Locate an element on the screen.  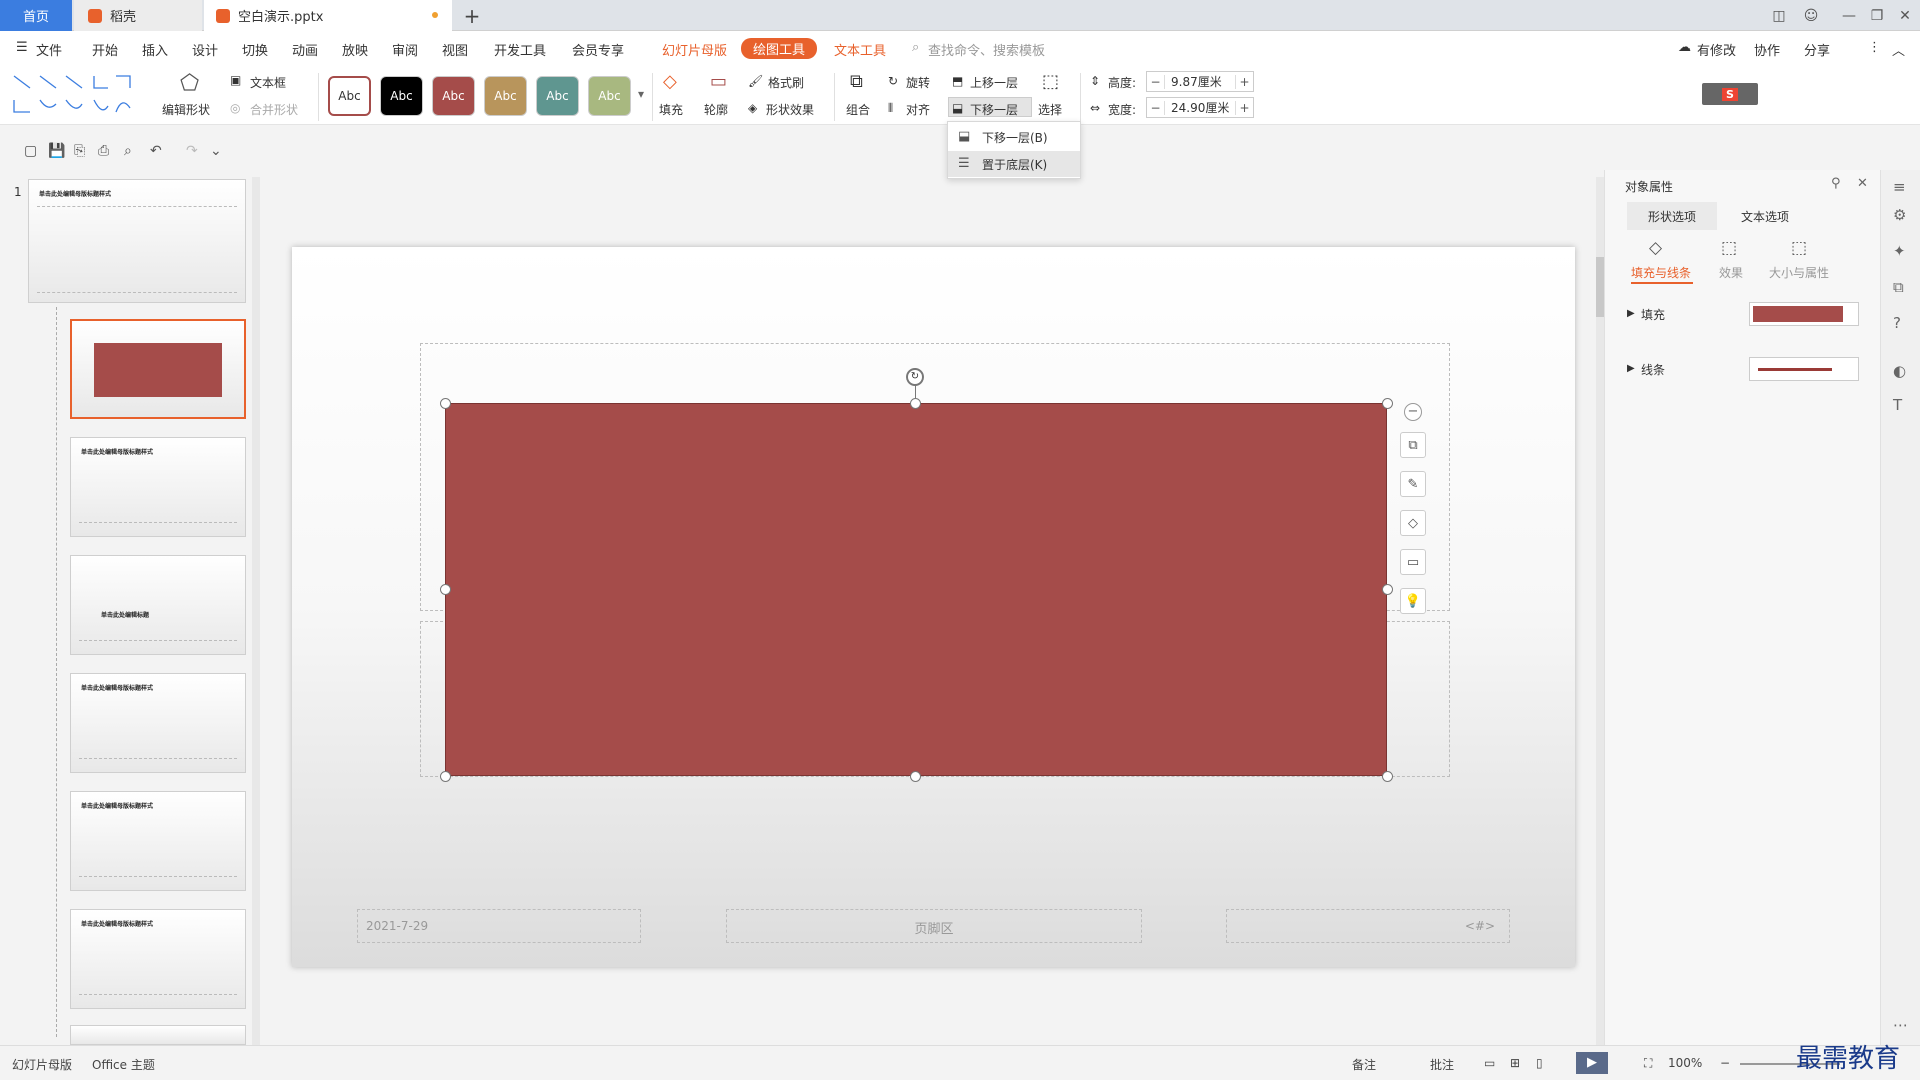
menu-lines-icon: ≡ is located at coordinates (1899, 187).